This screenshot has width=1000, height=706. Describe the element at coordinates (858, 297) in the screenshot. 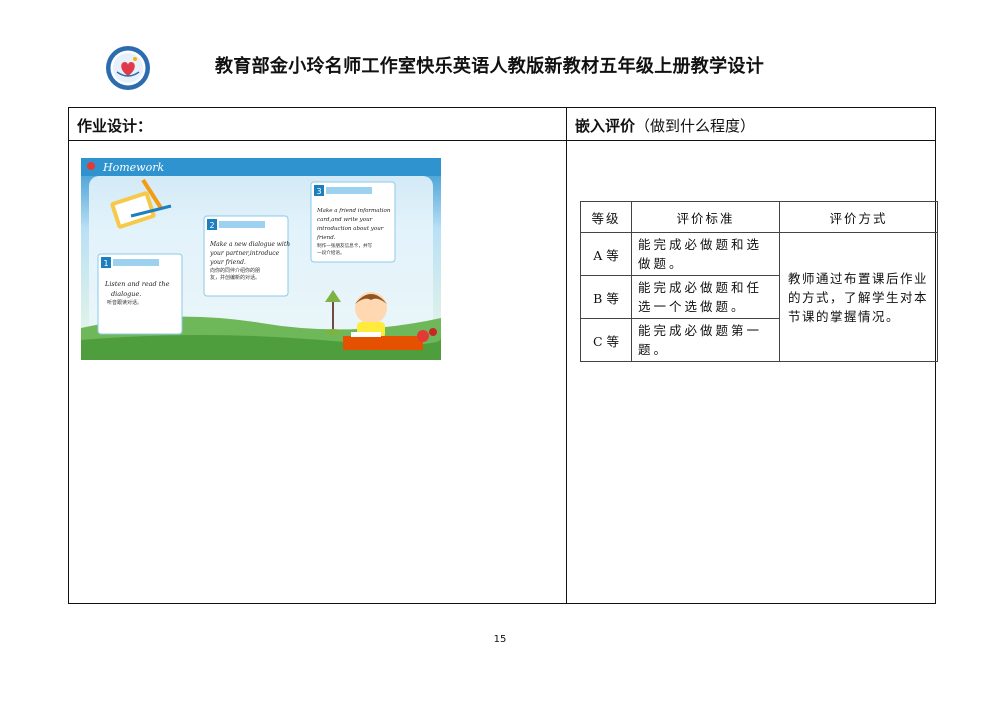

I see `method-cell: 教师通过布置课后作业的方式，了解学生对本节课的掌握情况。` at that location.